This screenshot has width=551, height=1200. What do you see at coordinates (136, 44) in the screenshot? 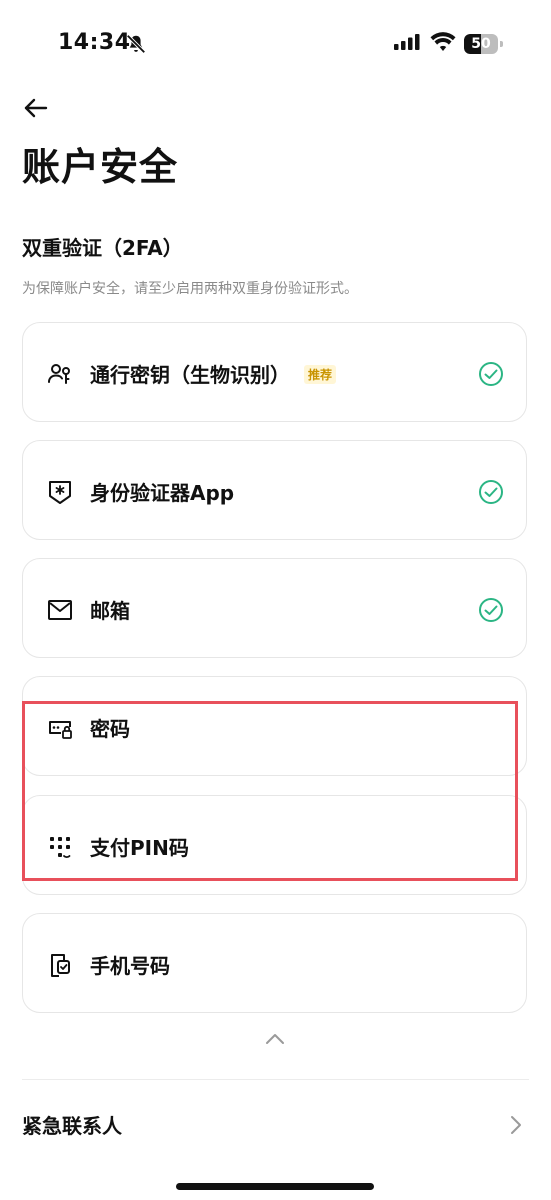
I see `bell-off-icon` at bounding box center [136, 44].